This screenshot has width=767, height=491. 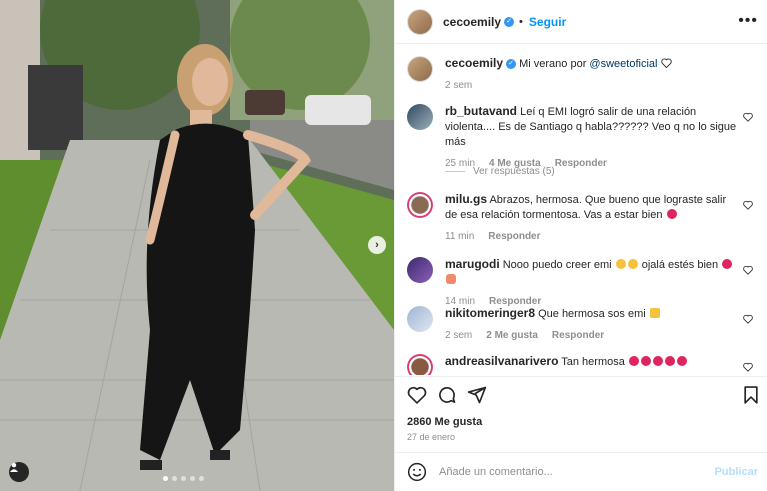 What do you see at coordinates (680, 265) in the screenshot?
I see `comment-text-2: ojalá estés bien` at bounding box center [680, 265].